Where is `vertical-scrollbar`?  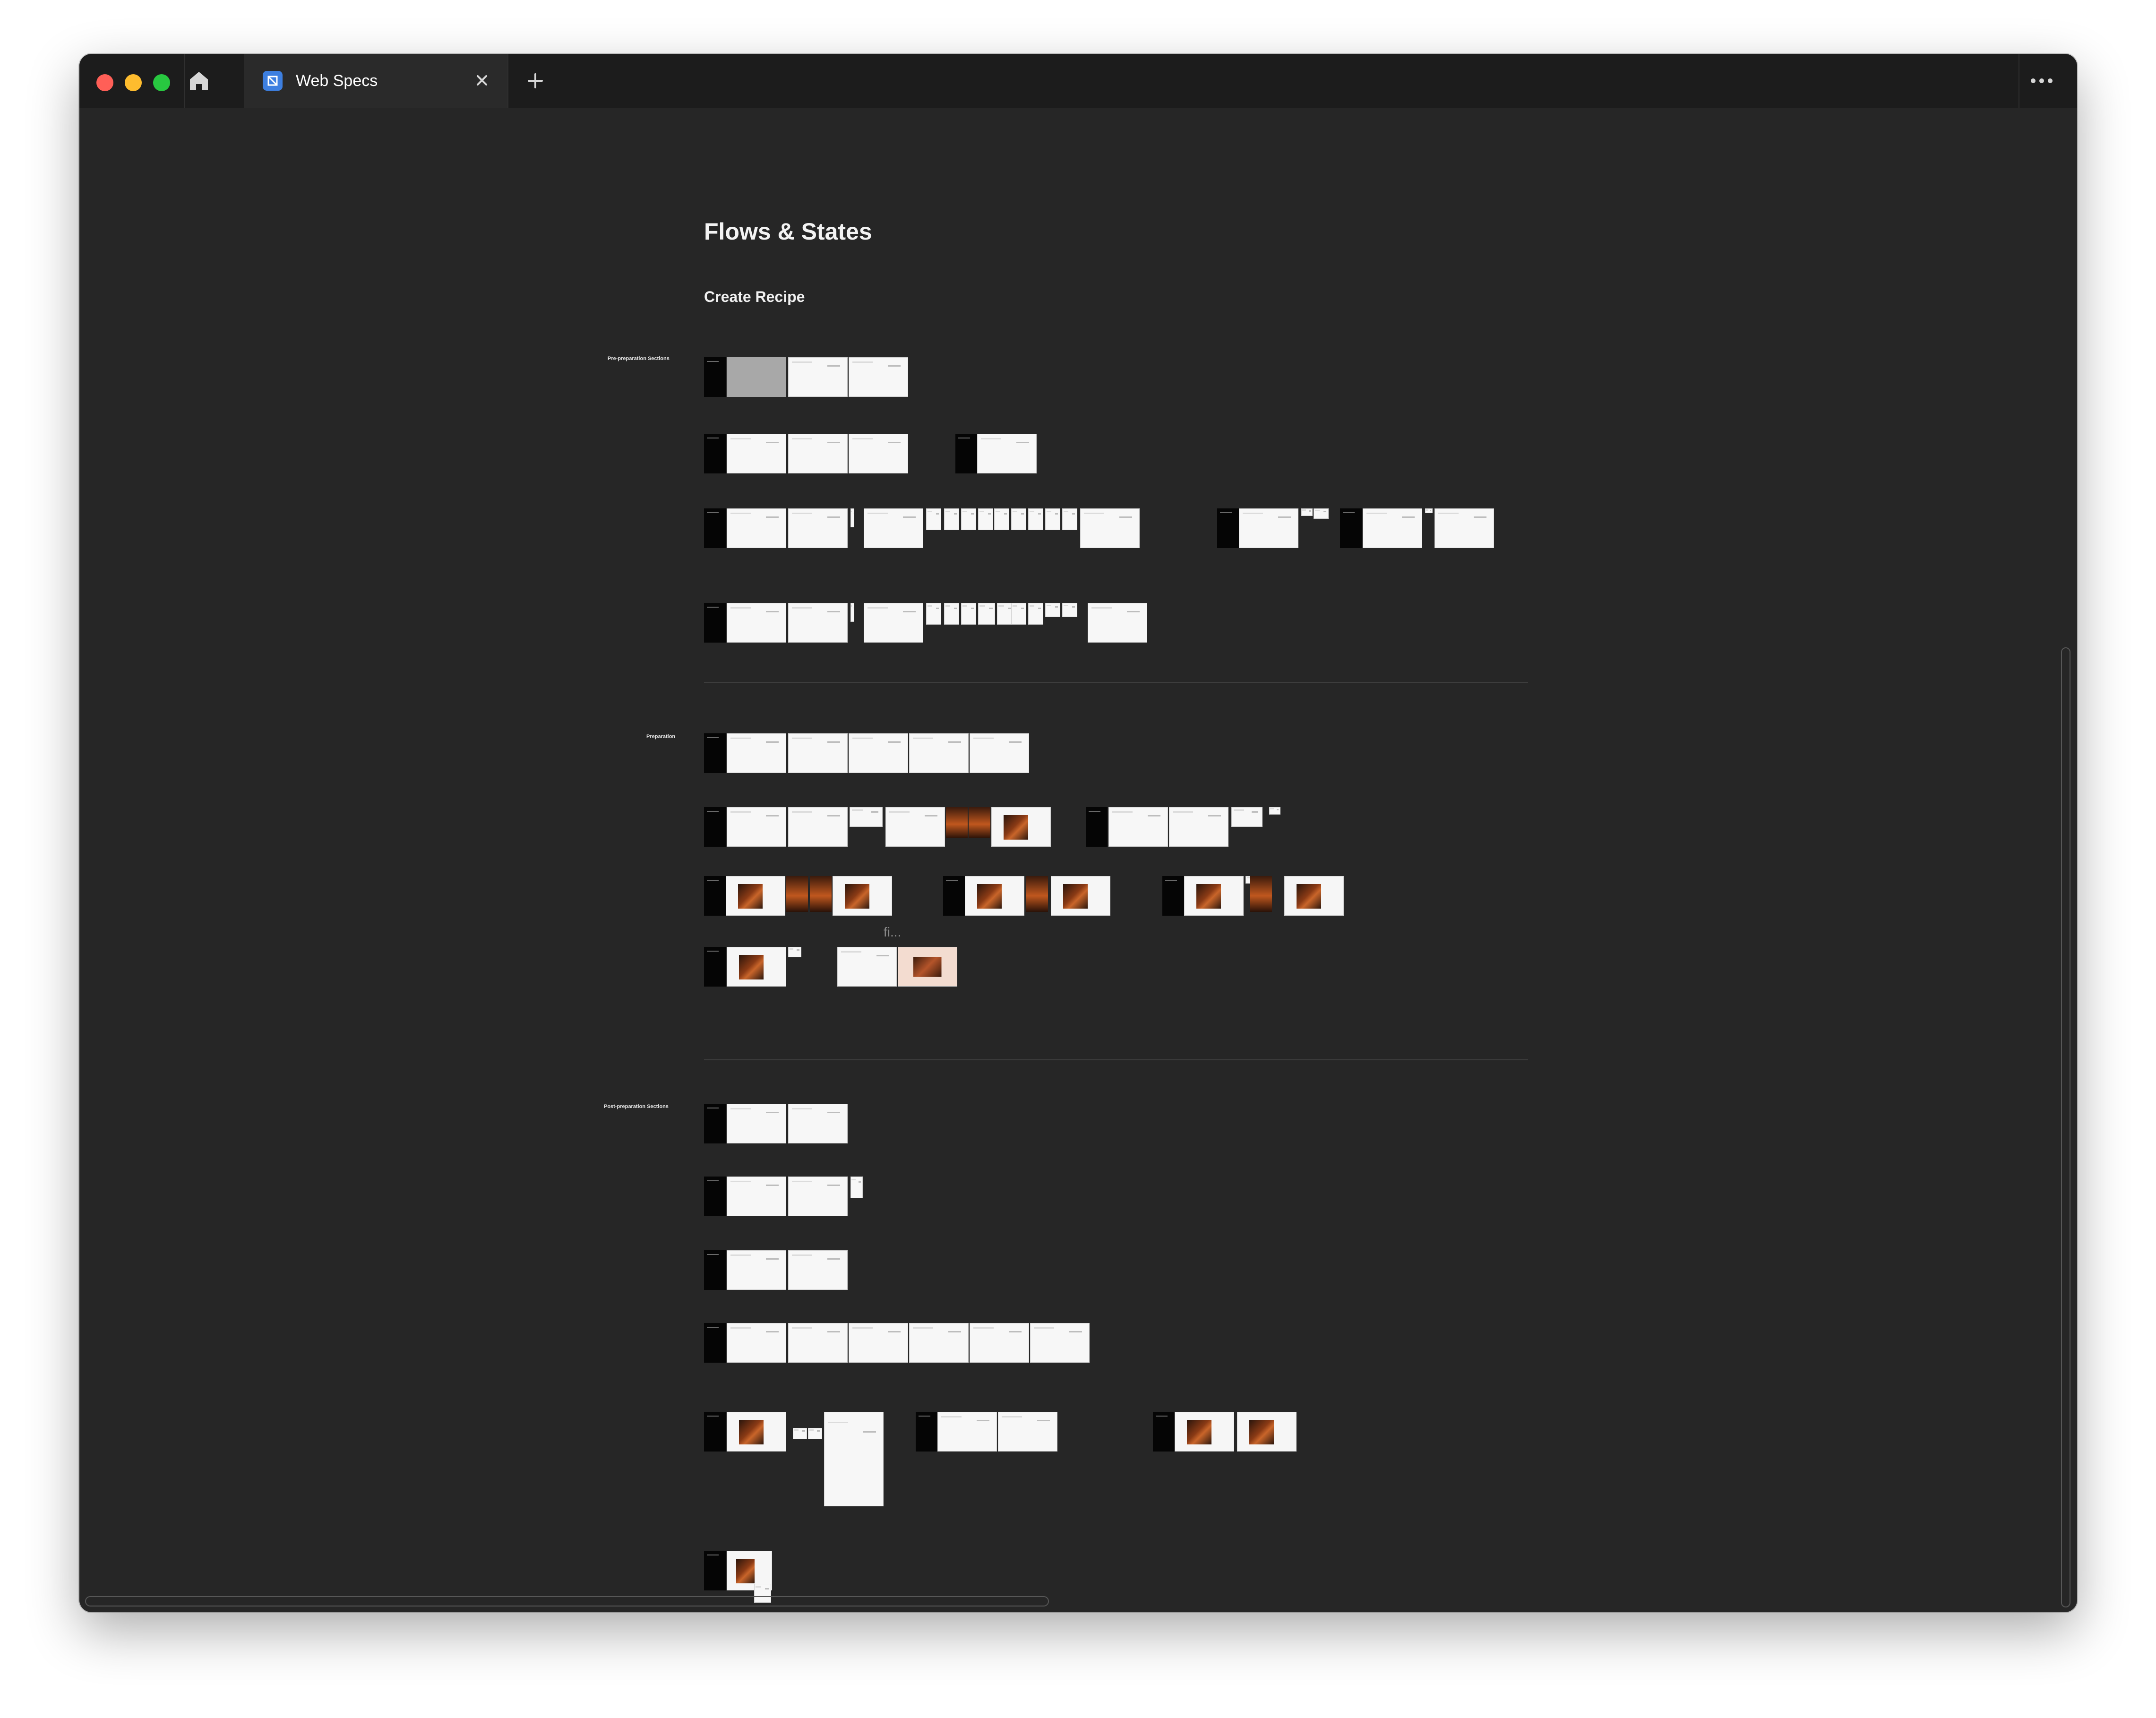
vertical-scrollbar is located at coordinates (2065, 1127).